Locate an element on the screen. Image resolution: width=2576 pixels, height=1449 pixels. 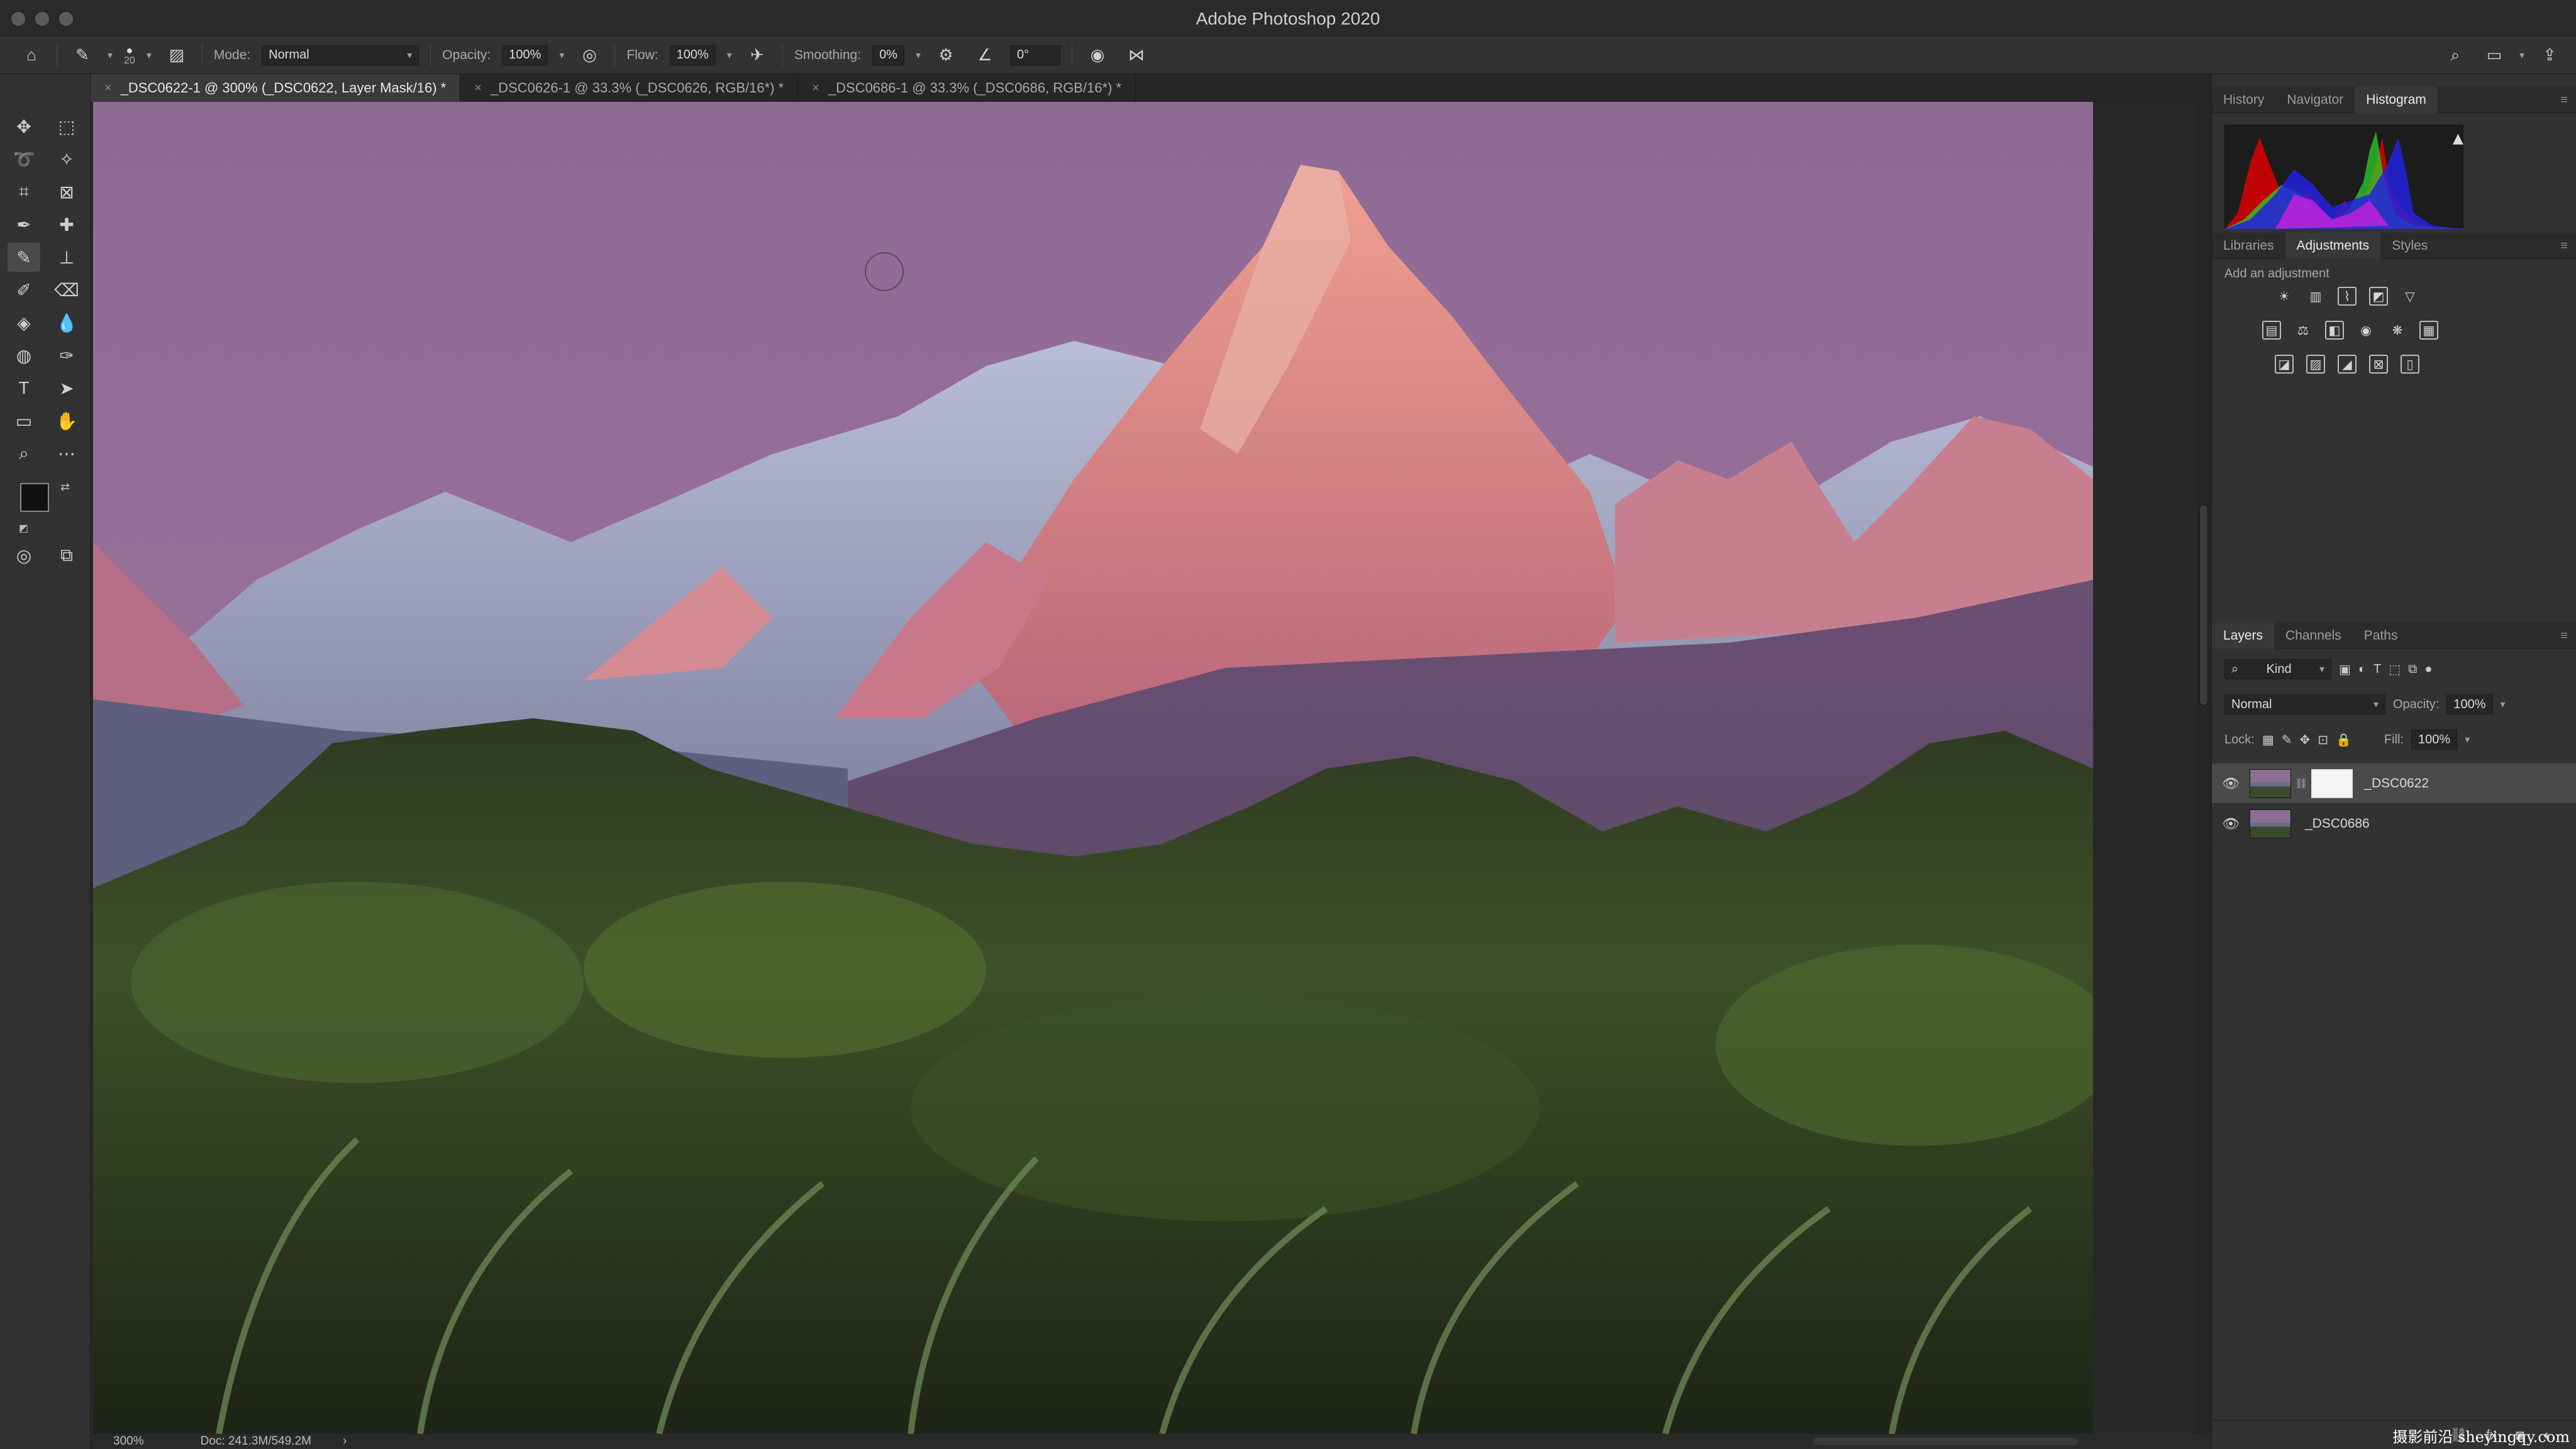
healing-brush-tool-icon: ✚ is located at coordinates (66, 224).